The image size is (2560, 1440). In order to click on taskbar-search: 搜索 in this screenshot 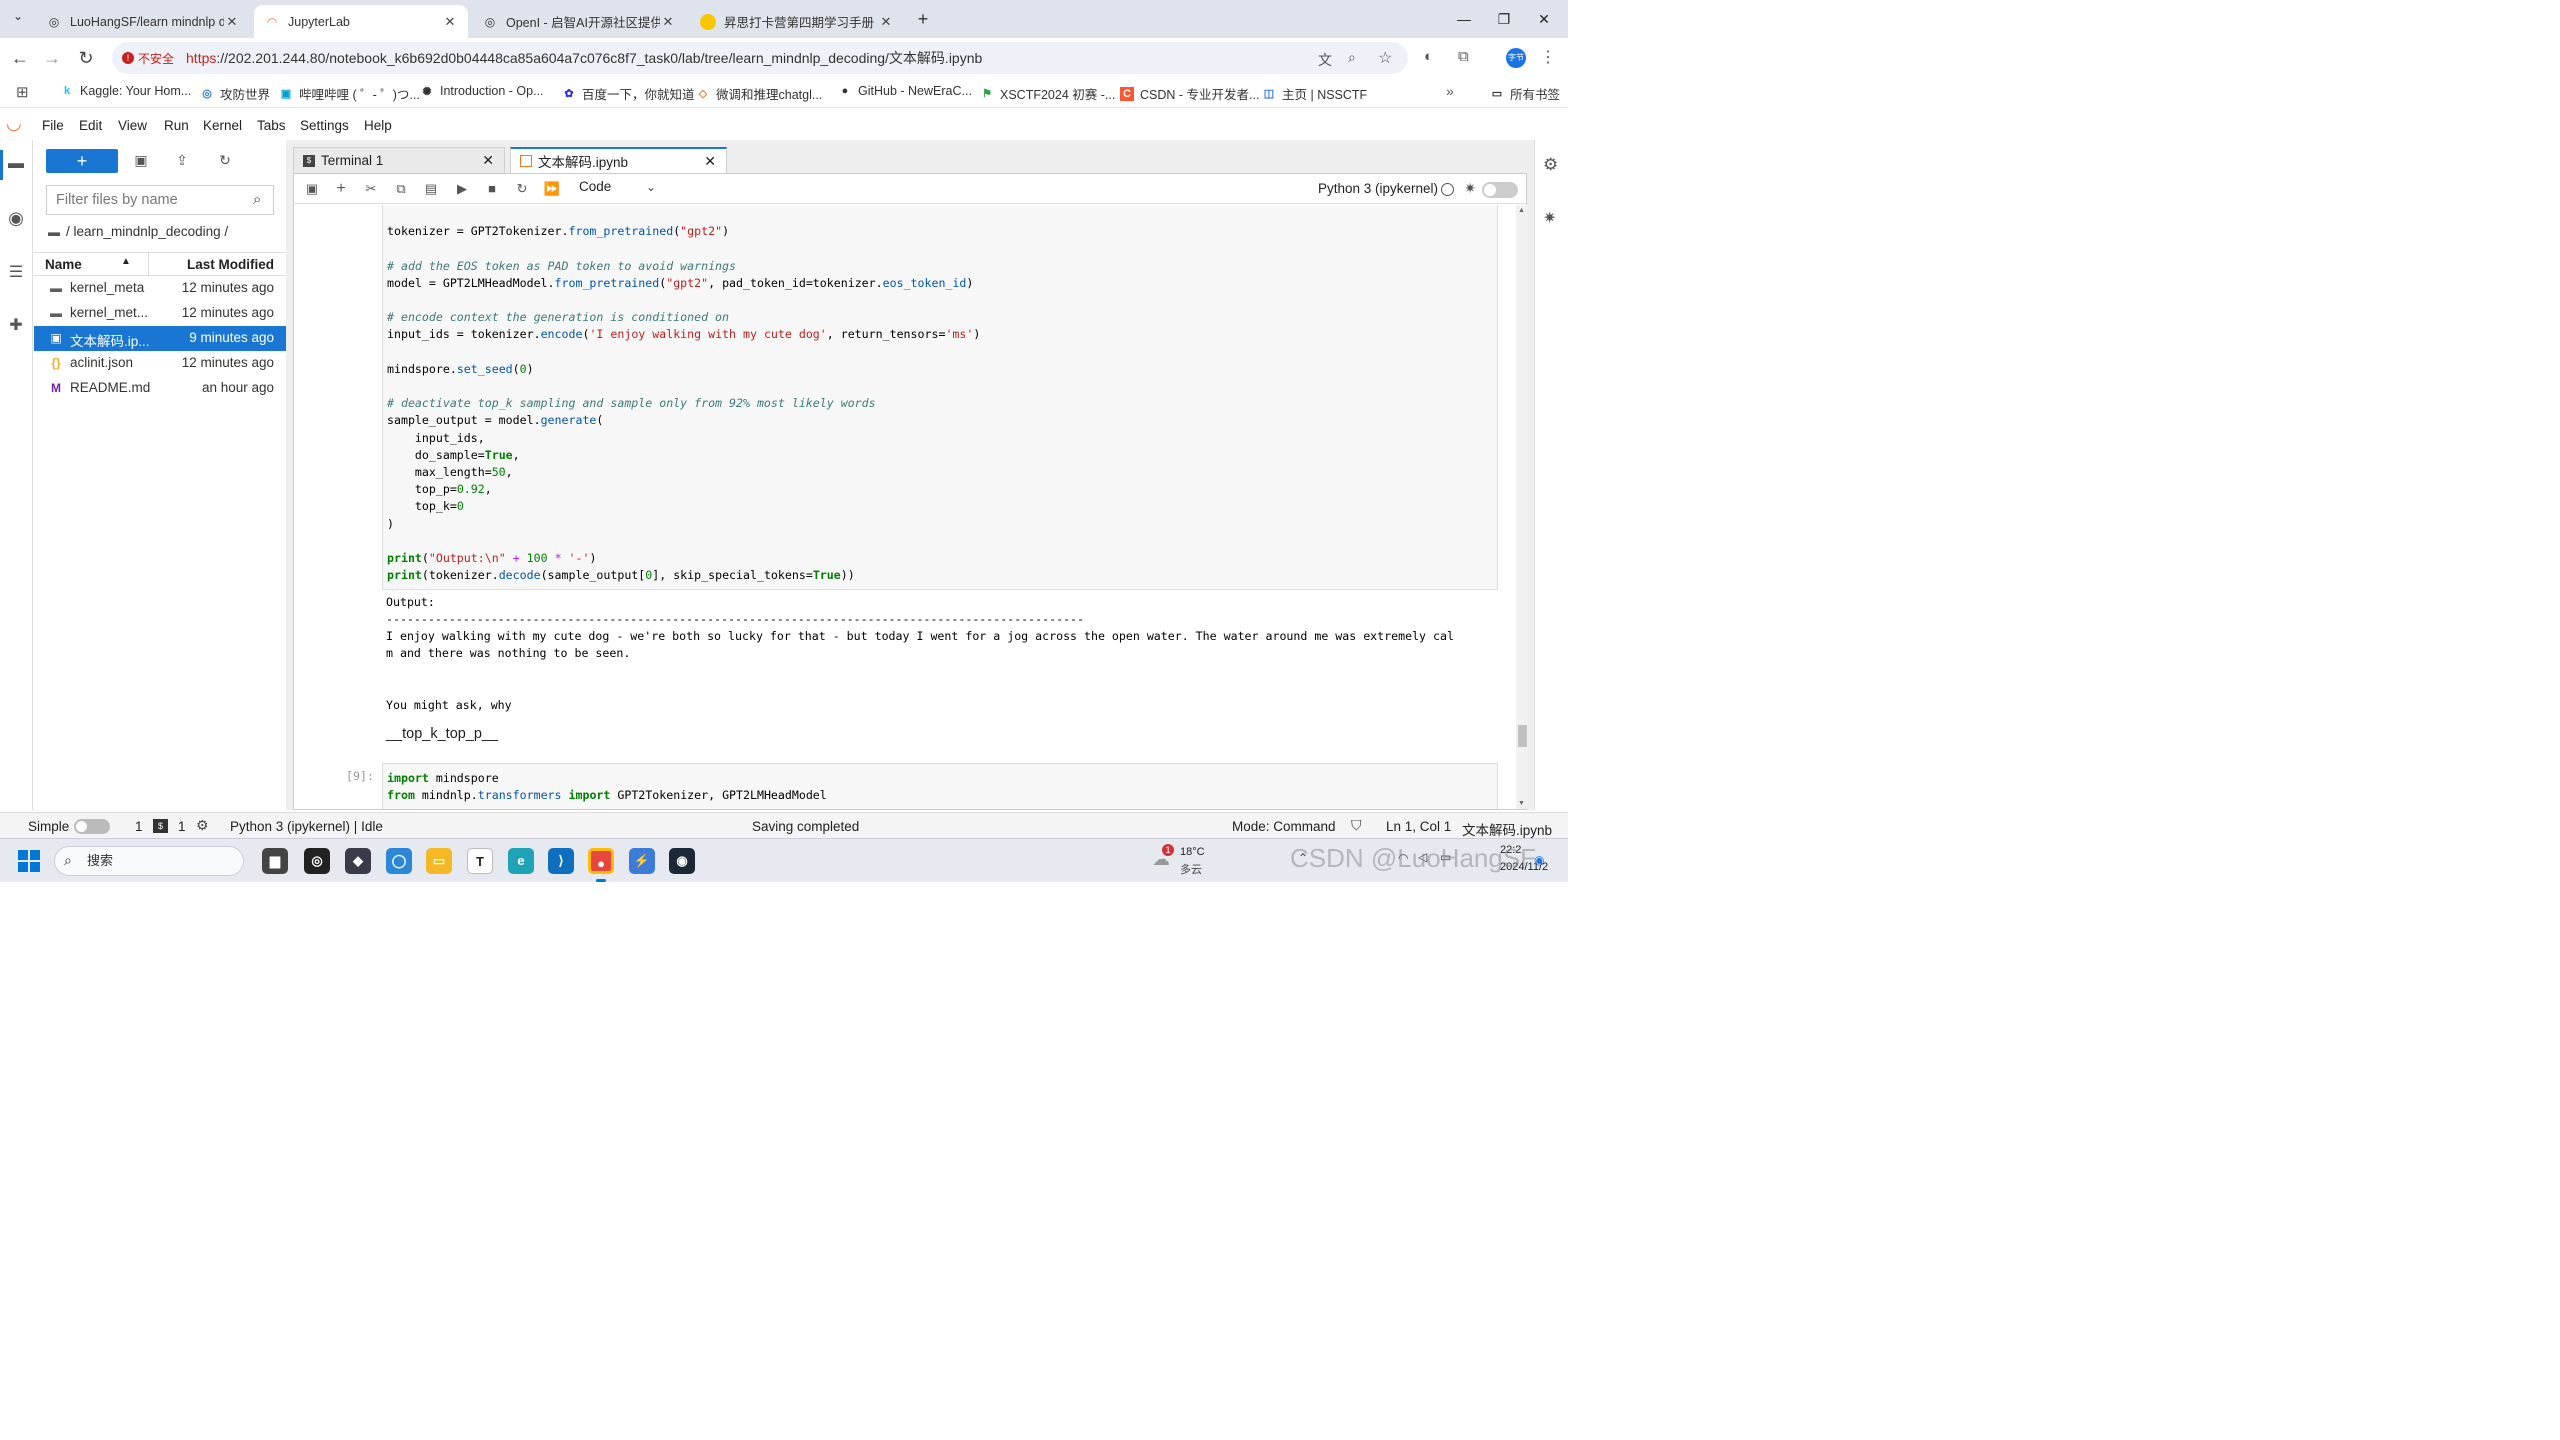, I will do `click(149, 861)`.